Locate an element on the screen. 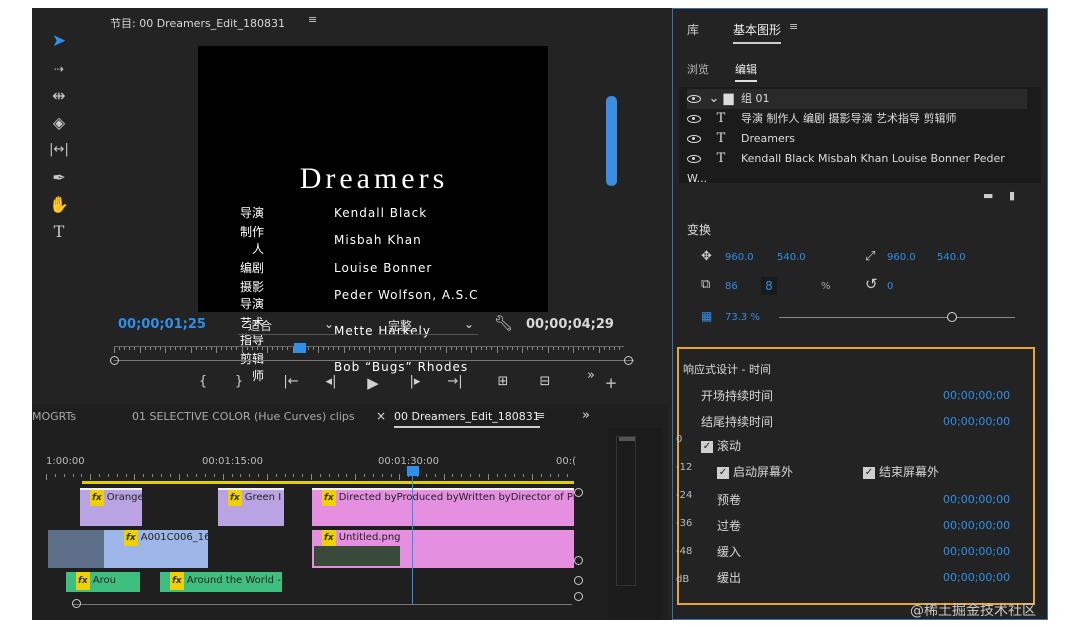 The width and height of the screenshot is (1080, 627). scale-value: 86 is located at coordinates (731, 286).